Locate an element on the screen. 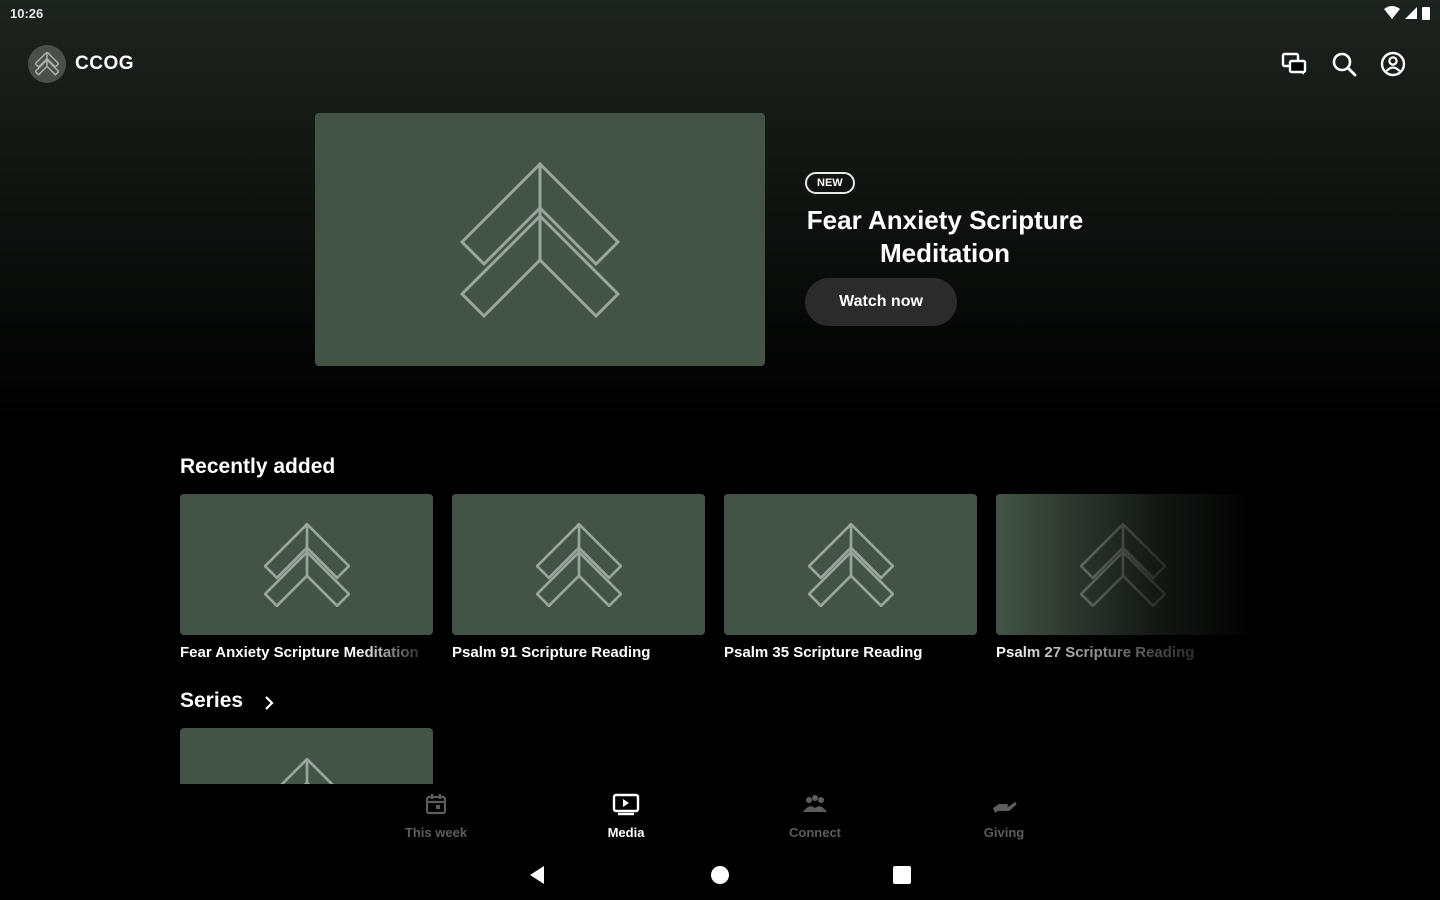  hero-thumbnail is located at coordinates (540, 239).